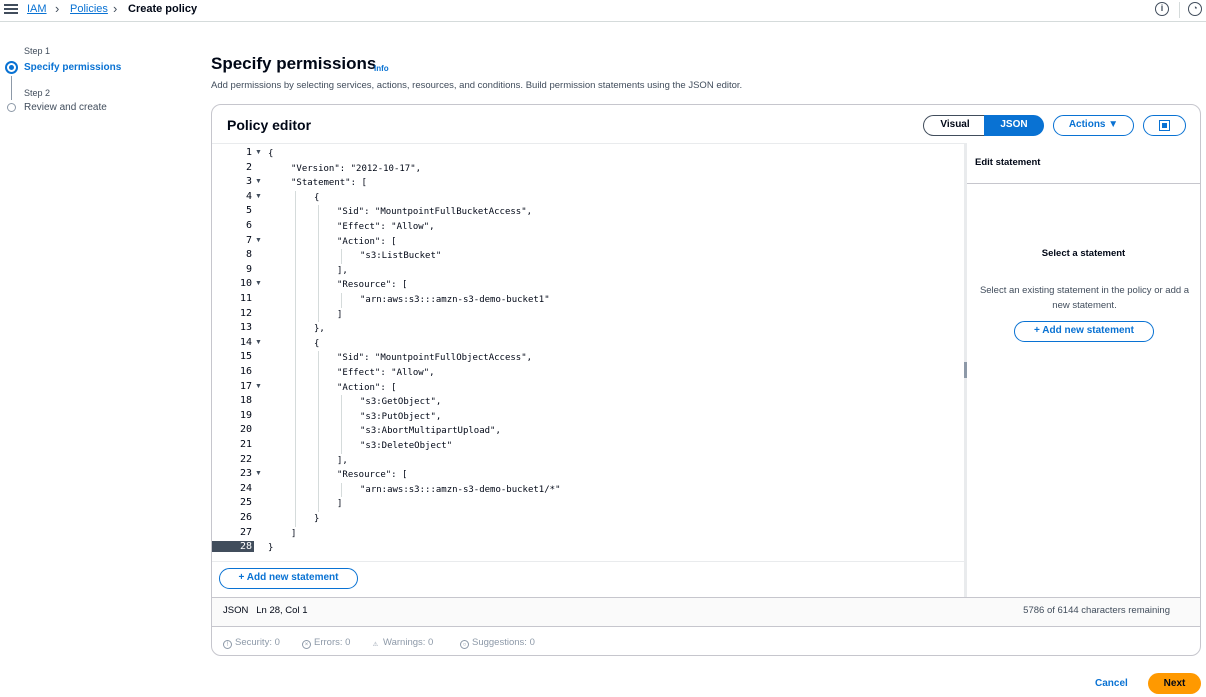 The height and width of the screenshot is (697, 1206). Describe the element at coordinates (588, 402) in the screenshot. I see `code-line: 18 "s3:GetObject",` at that location.